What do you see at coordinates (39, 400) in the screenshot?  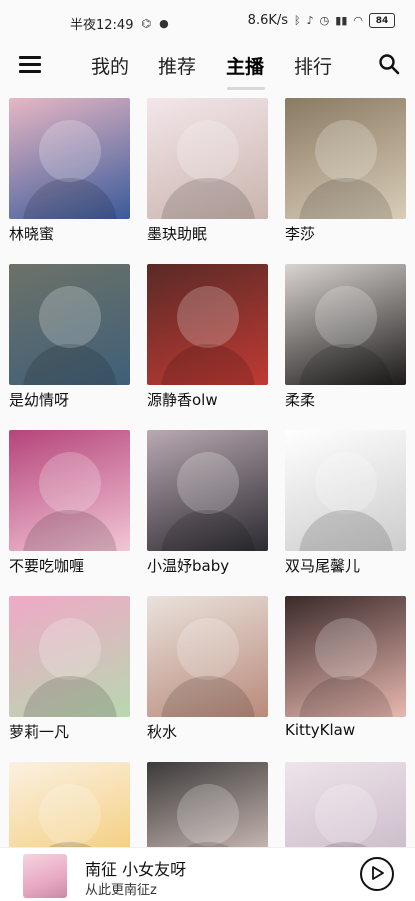 I see `streamer-name: 是幼情呀` at bounding box center [39, 400].